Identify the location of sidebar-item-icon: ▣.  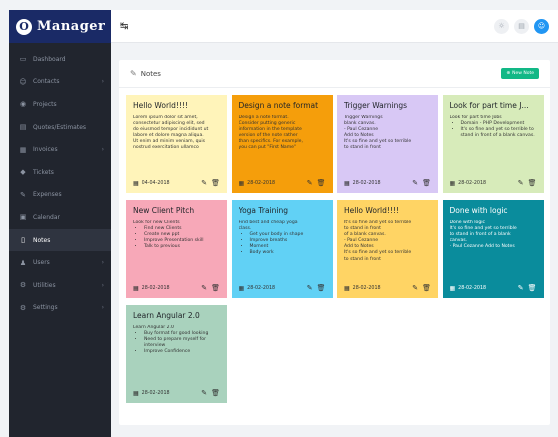
(23, 217).